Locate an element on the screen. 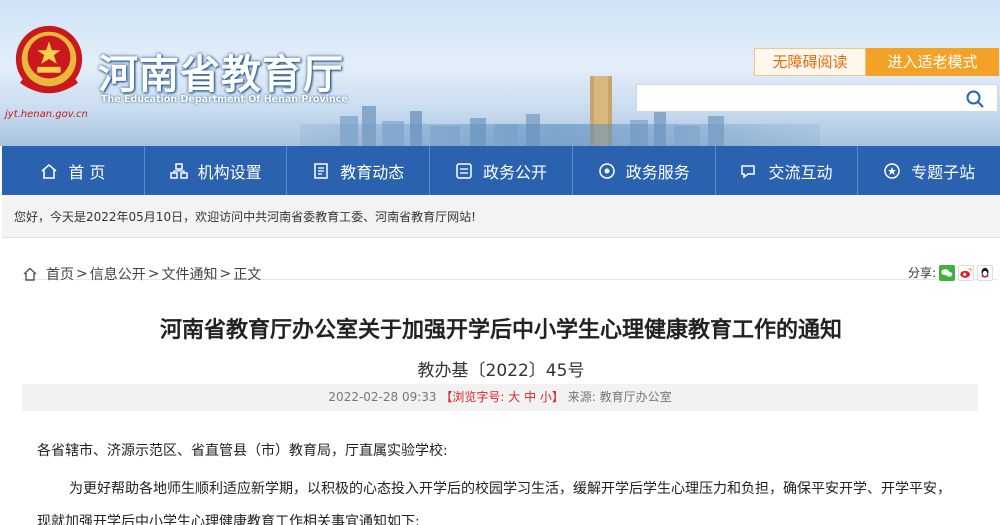 The image size is (1000, 525). weibo-icon is located at coordinates (966, 272).